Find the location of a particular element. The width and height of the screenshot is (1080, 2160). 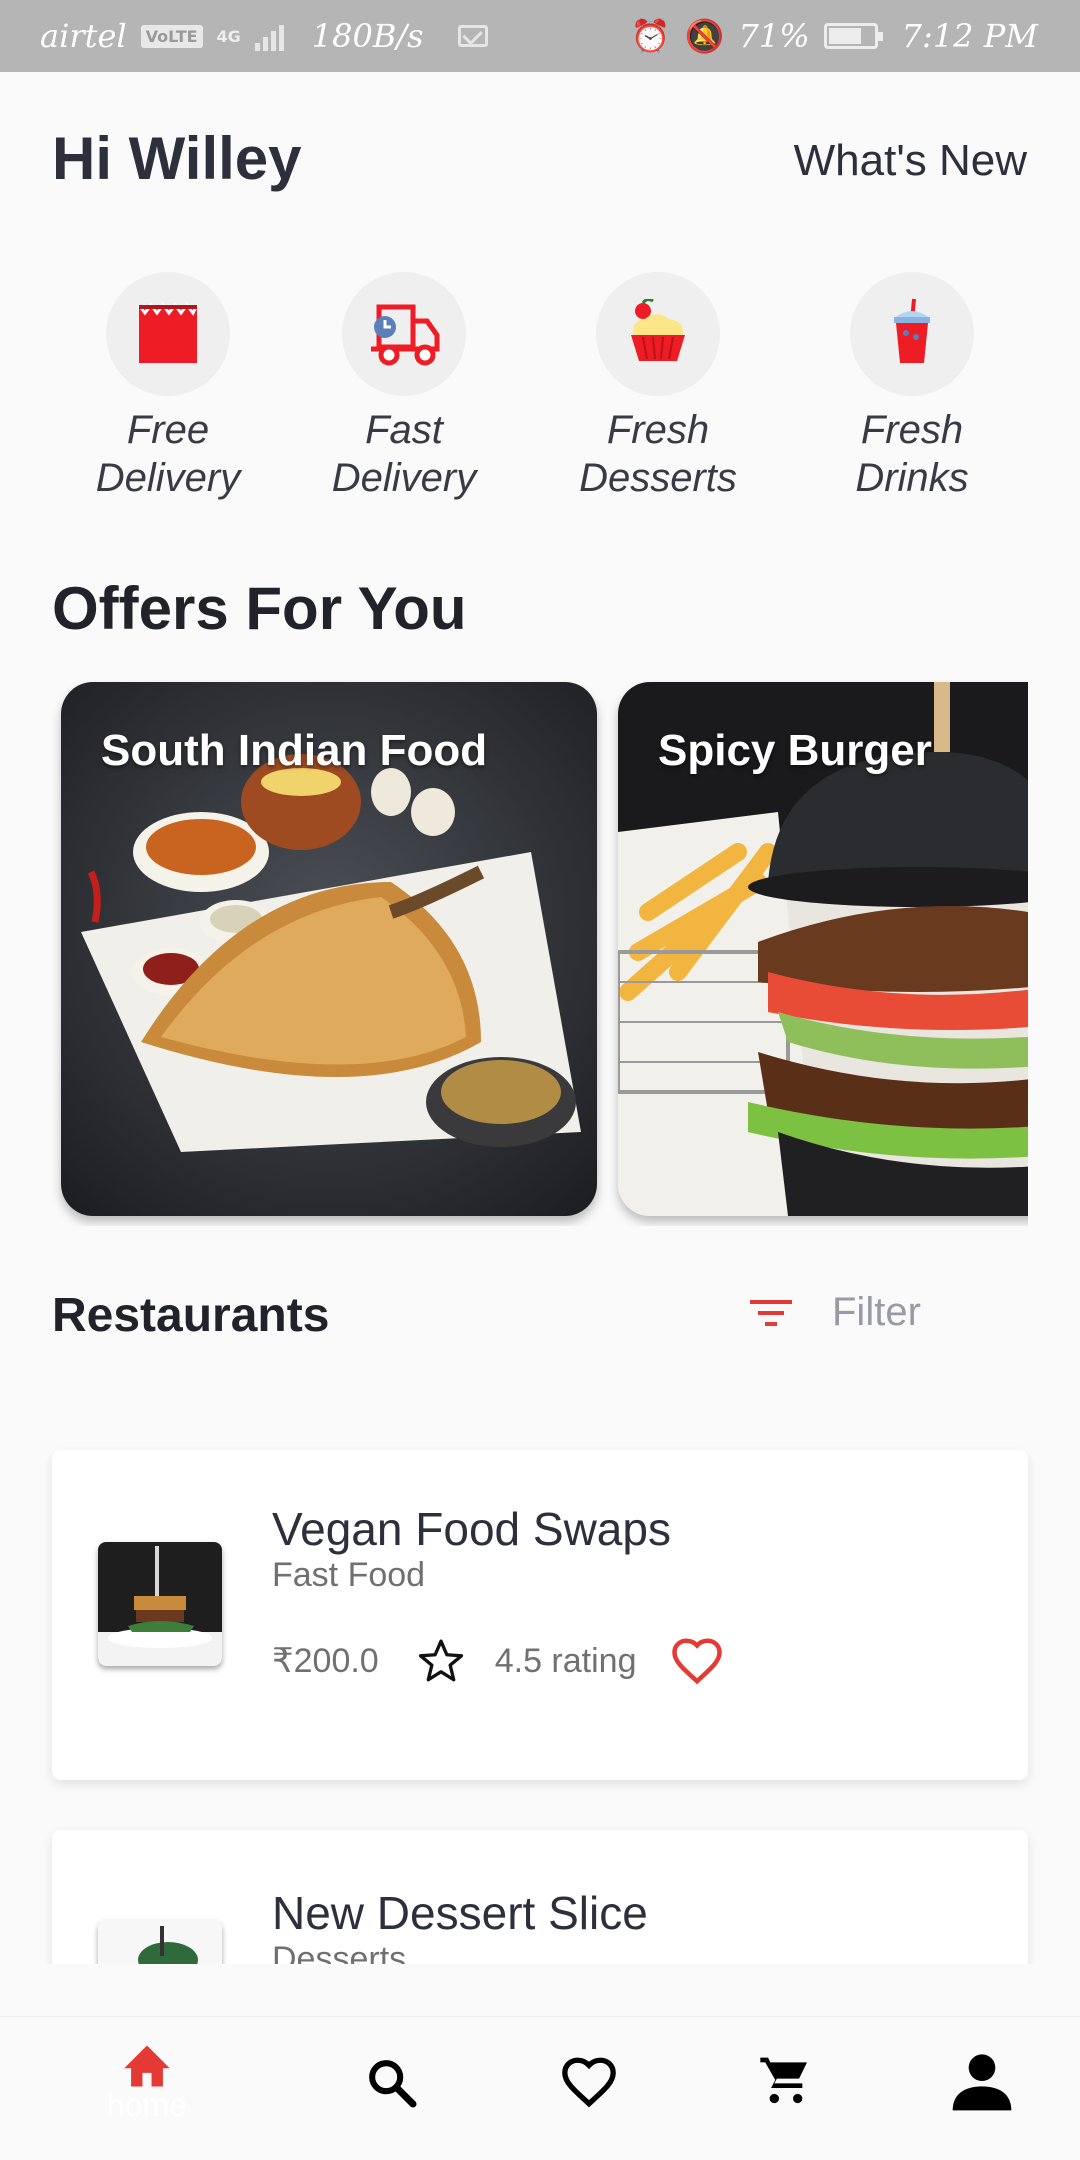

category-fast-delivery: Fast Delivery is located at coordinates (404, 387).